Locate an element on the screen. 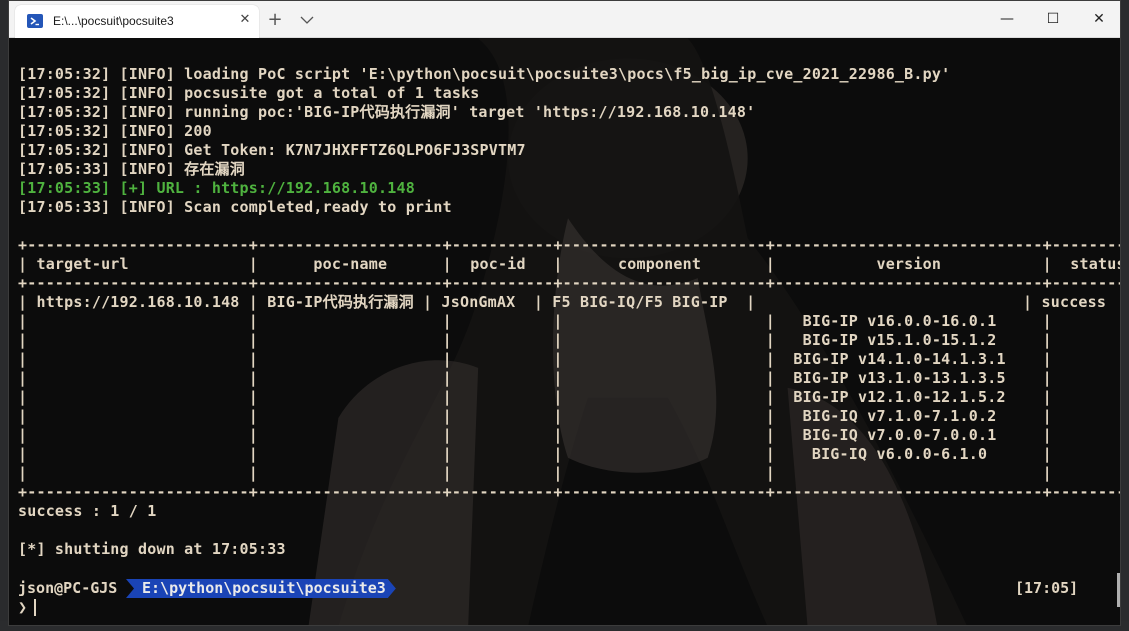 The width and height of the screenshot is (1129, 631). terminal-line: | | | | | BIG-IP v12.1.0-12.1.5.2 | | is located at coordinates (569, 397).